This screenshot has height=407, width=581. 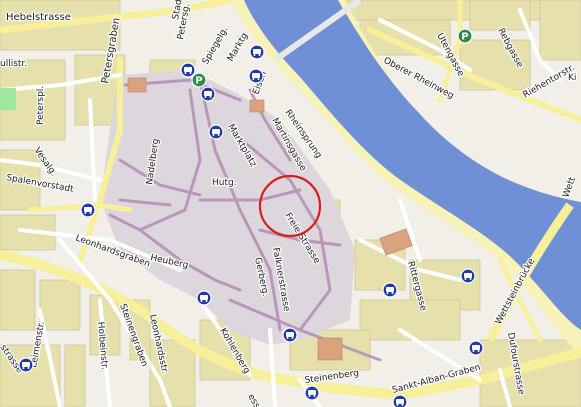 I want to click on label-missionsstr: ullistr., so click(x=13, y=64).